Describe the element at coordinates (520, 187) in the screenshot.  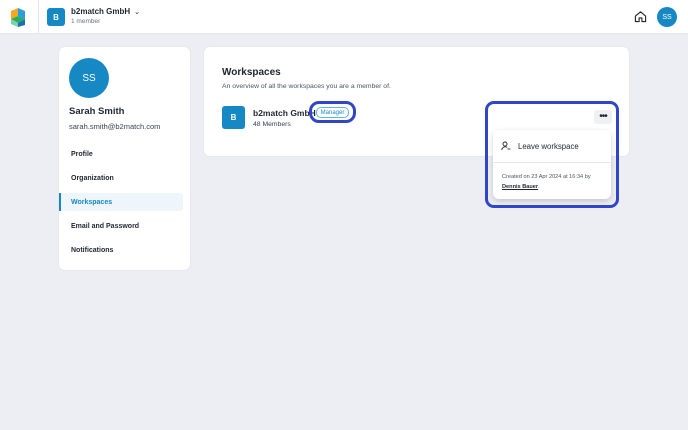
I see `creator-link: Dennis Bauer` at that location.